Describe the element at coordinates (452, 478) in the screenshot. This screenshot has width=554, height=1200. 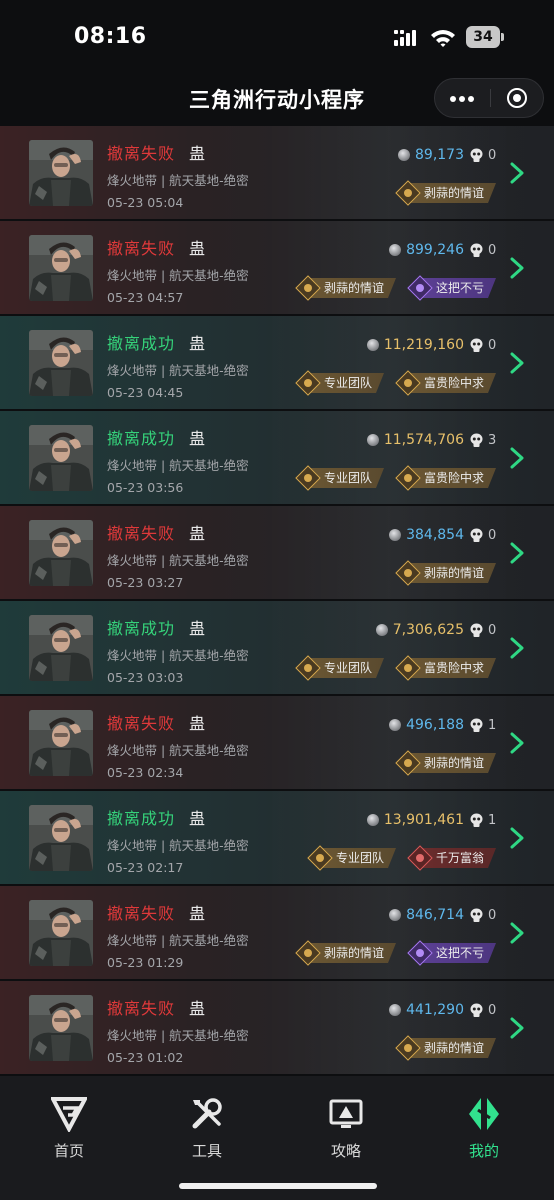
I see `badge-label: 富贵险中求` at that location.